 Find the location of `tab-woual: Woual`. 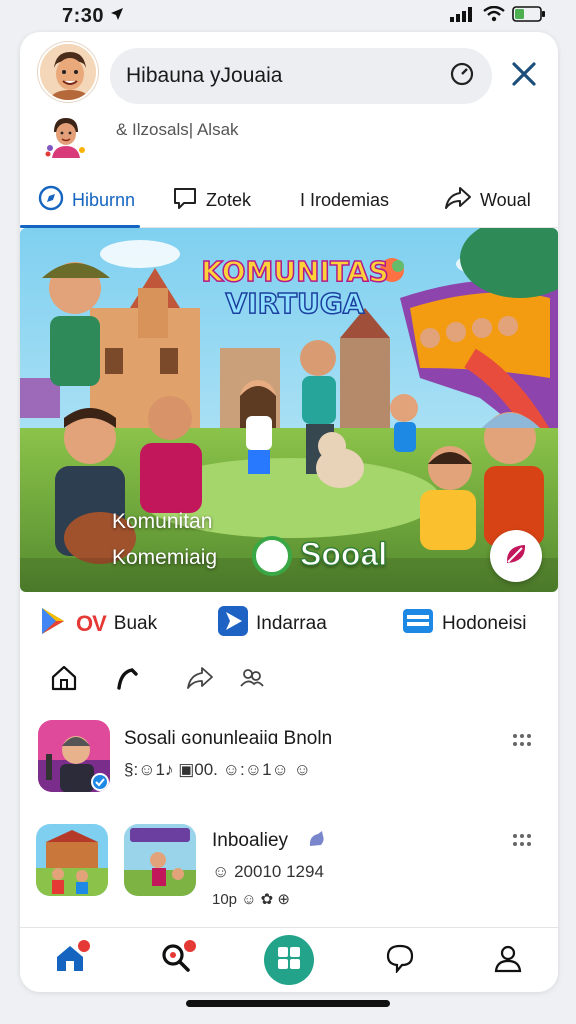

tab-woual: Woual is located at coordinates (487, 200).